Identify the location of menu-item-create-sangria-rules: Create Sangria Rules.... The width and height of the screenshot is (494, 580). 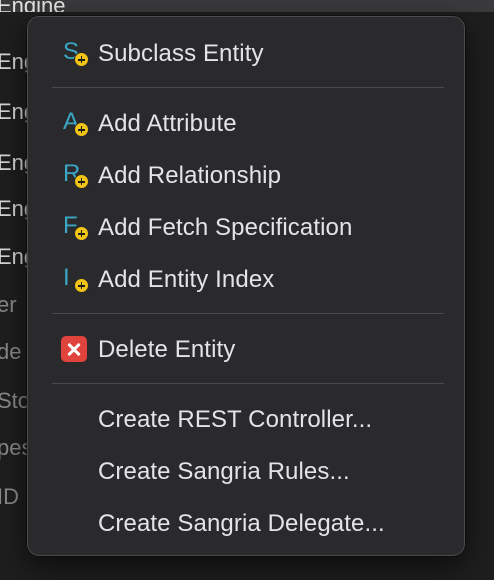
(246, 472).